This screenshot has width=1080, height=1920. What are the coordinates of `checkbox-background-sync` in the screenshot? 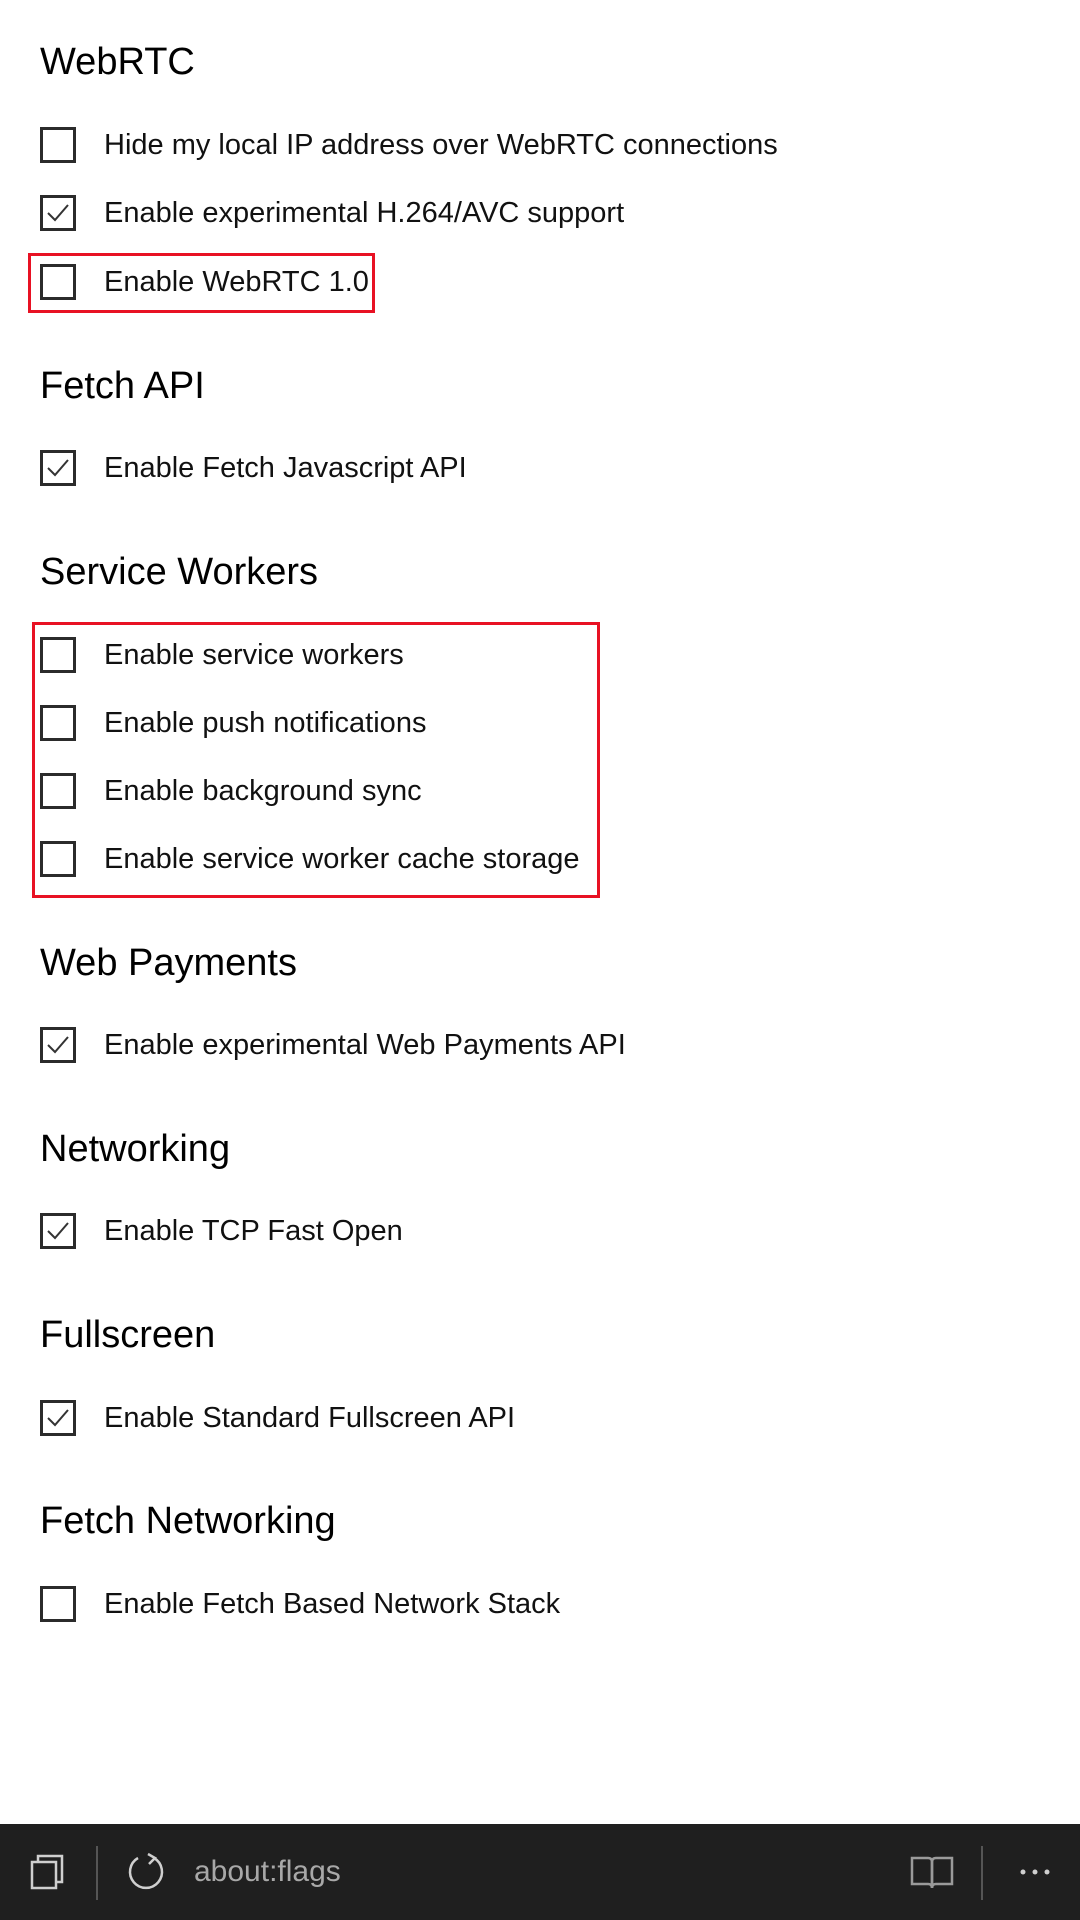 It's located at (58, 791).